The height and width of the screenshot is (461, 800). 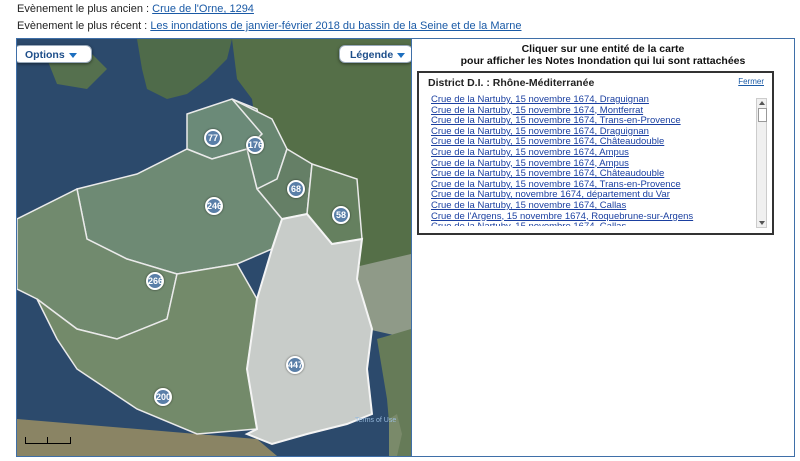 What do you see at coordinates (762, 103) in the screenshot?
I see `scroll-up-icon` at bounding box center [762, 103].